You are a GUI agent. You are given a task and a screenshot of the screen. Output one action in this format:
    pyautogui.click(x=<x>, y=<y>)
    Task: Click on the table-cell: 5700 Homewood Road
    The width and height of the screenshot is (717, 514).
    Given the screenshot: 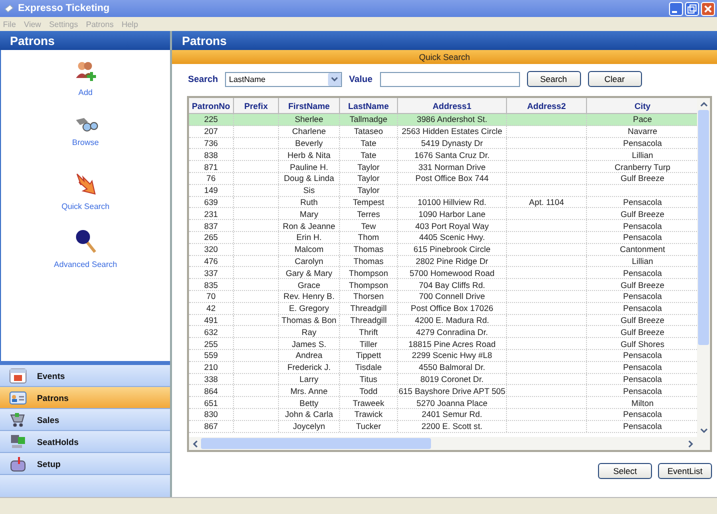 What is the action you would take?
    pyautogui.click(x=452, y=273)
    